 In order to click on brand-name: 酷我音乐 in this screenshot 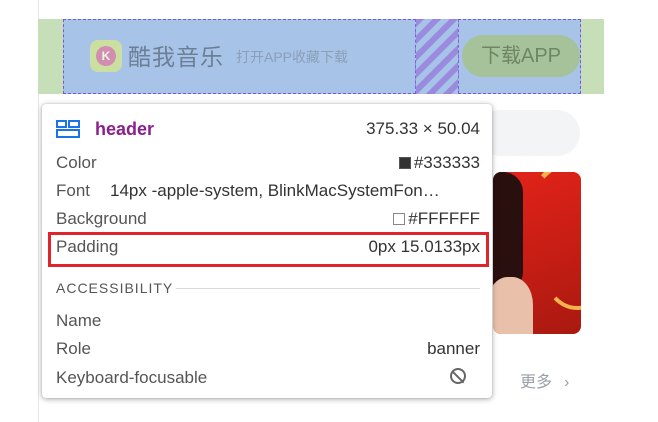, I will do `click(176, 57)`.